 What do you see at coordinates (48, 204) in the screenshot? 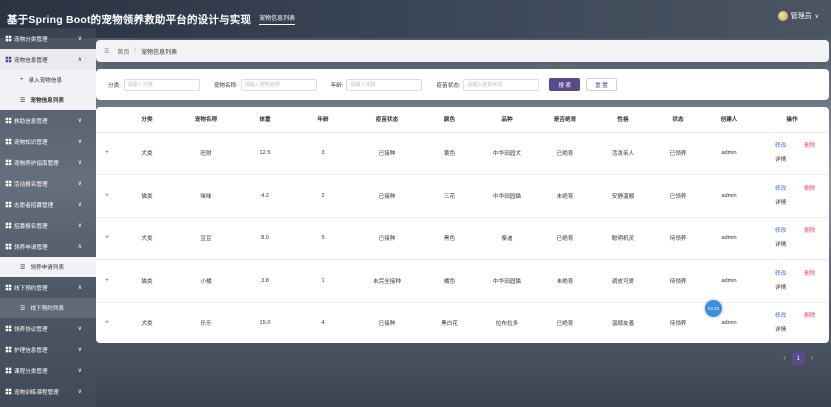
I see `sidebar-item-volunteer: 志愿者招募管理 ∨` at bounding box center [48, 204].